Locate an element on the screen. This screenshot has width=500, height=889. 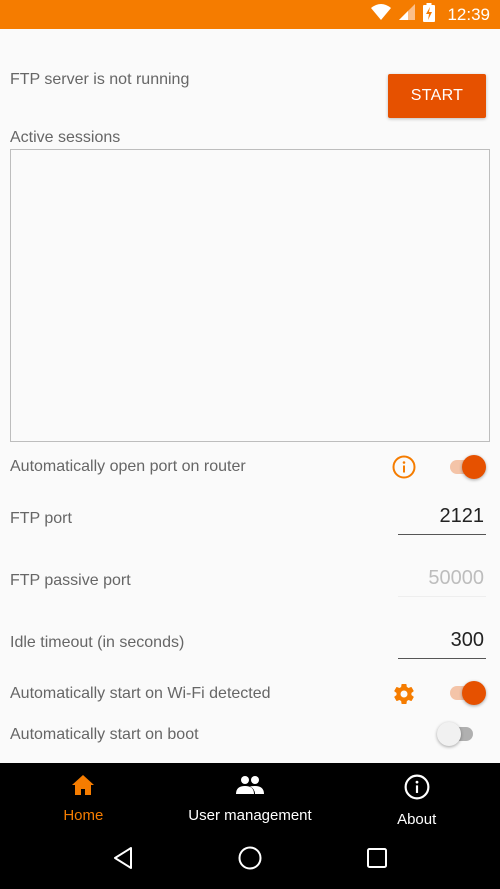
nav-user-management-label: User management is located at coordinates (250, 815).